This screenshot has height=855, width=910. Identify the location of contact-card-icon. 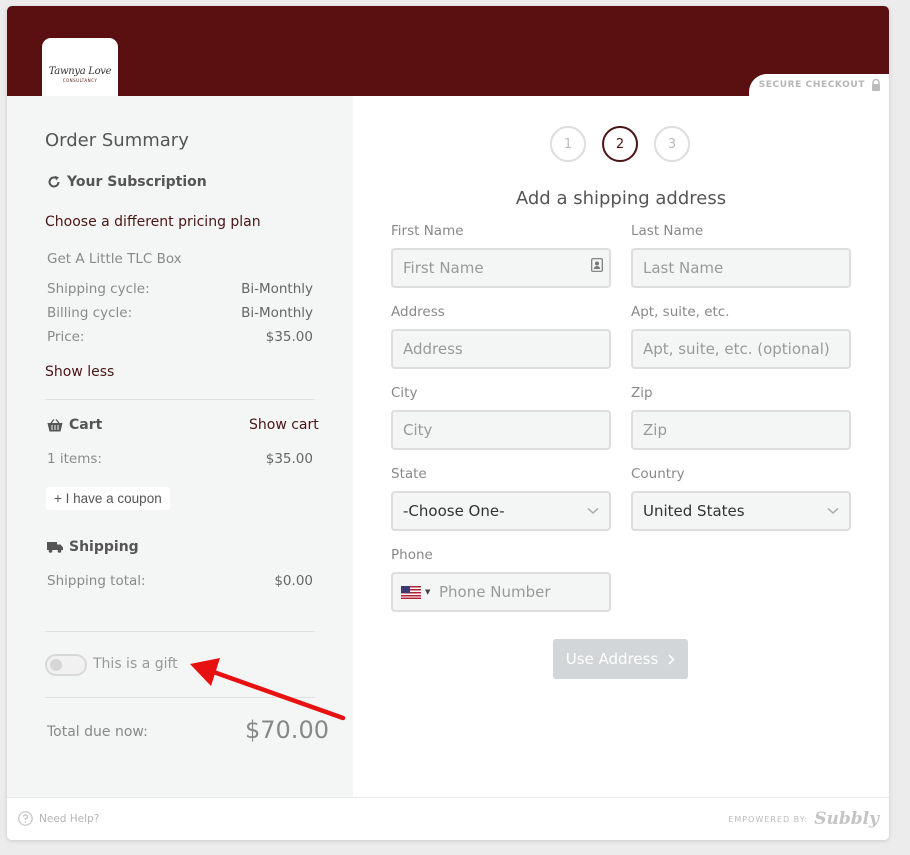
(597, 265).